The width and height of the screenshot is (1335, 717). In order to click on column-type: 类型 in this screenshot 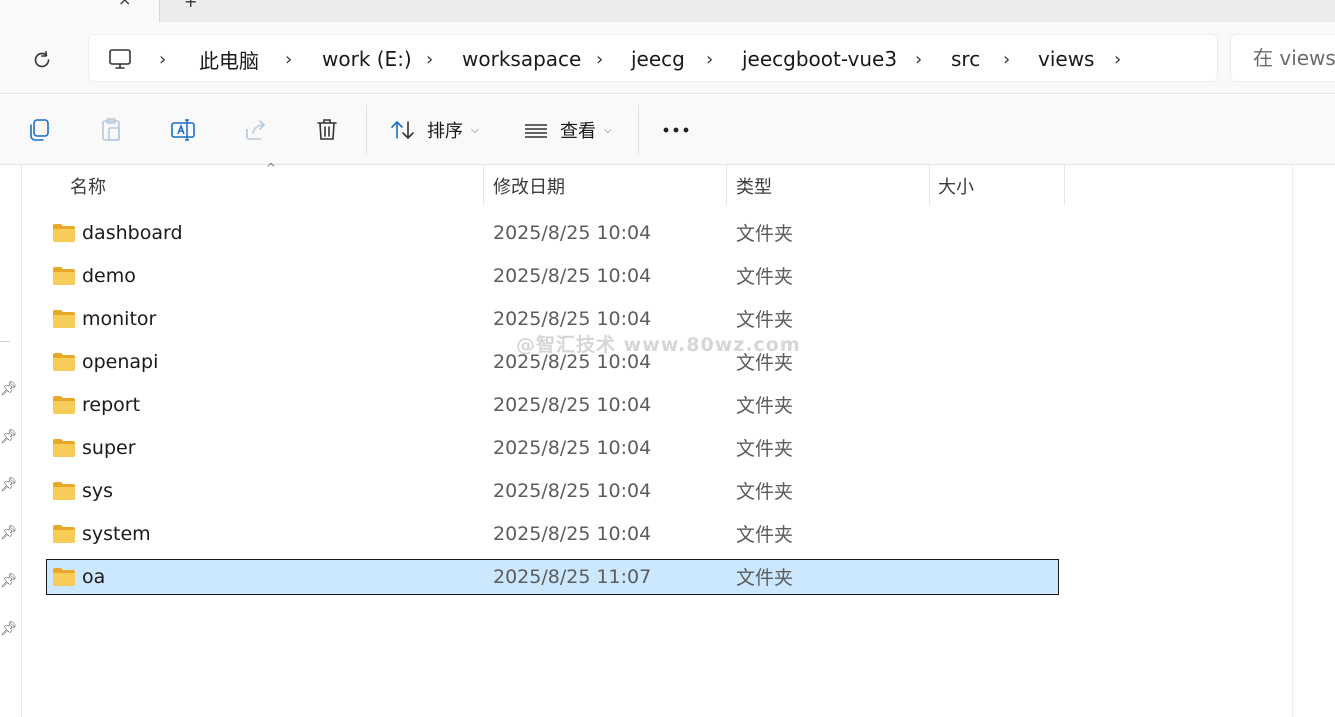, I will do `click(754, 186)`.